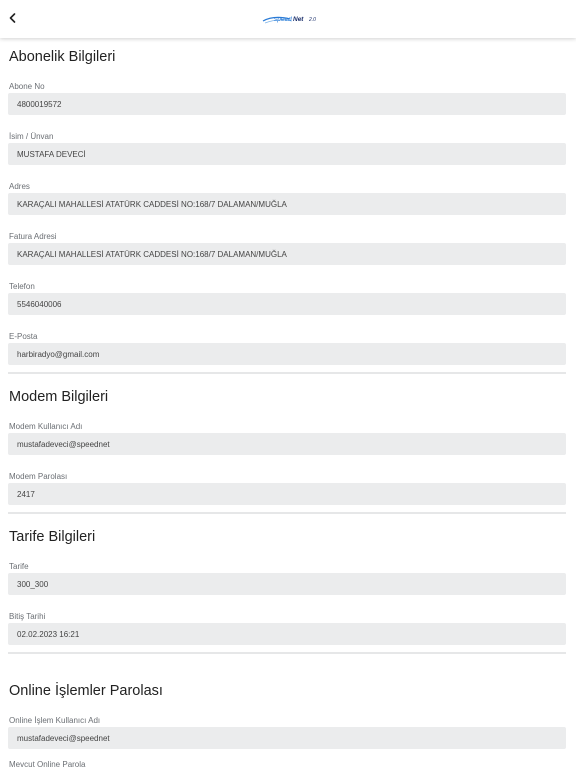  I want to click on email-label: E-Posta, so click(23, 336).